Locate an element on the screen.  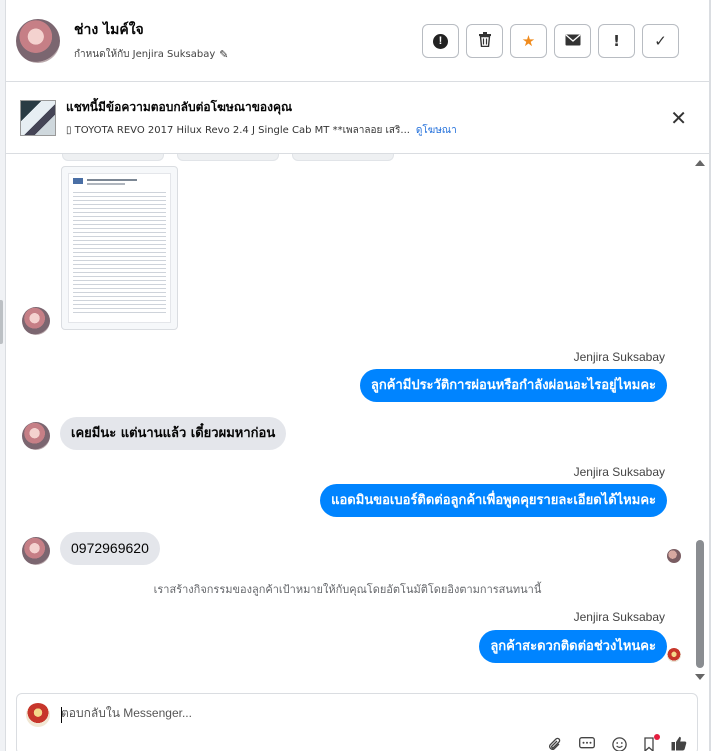
ellipsis-chat-icon is located at coordinates (587, 744).